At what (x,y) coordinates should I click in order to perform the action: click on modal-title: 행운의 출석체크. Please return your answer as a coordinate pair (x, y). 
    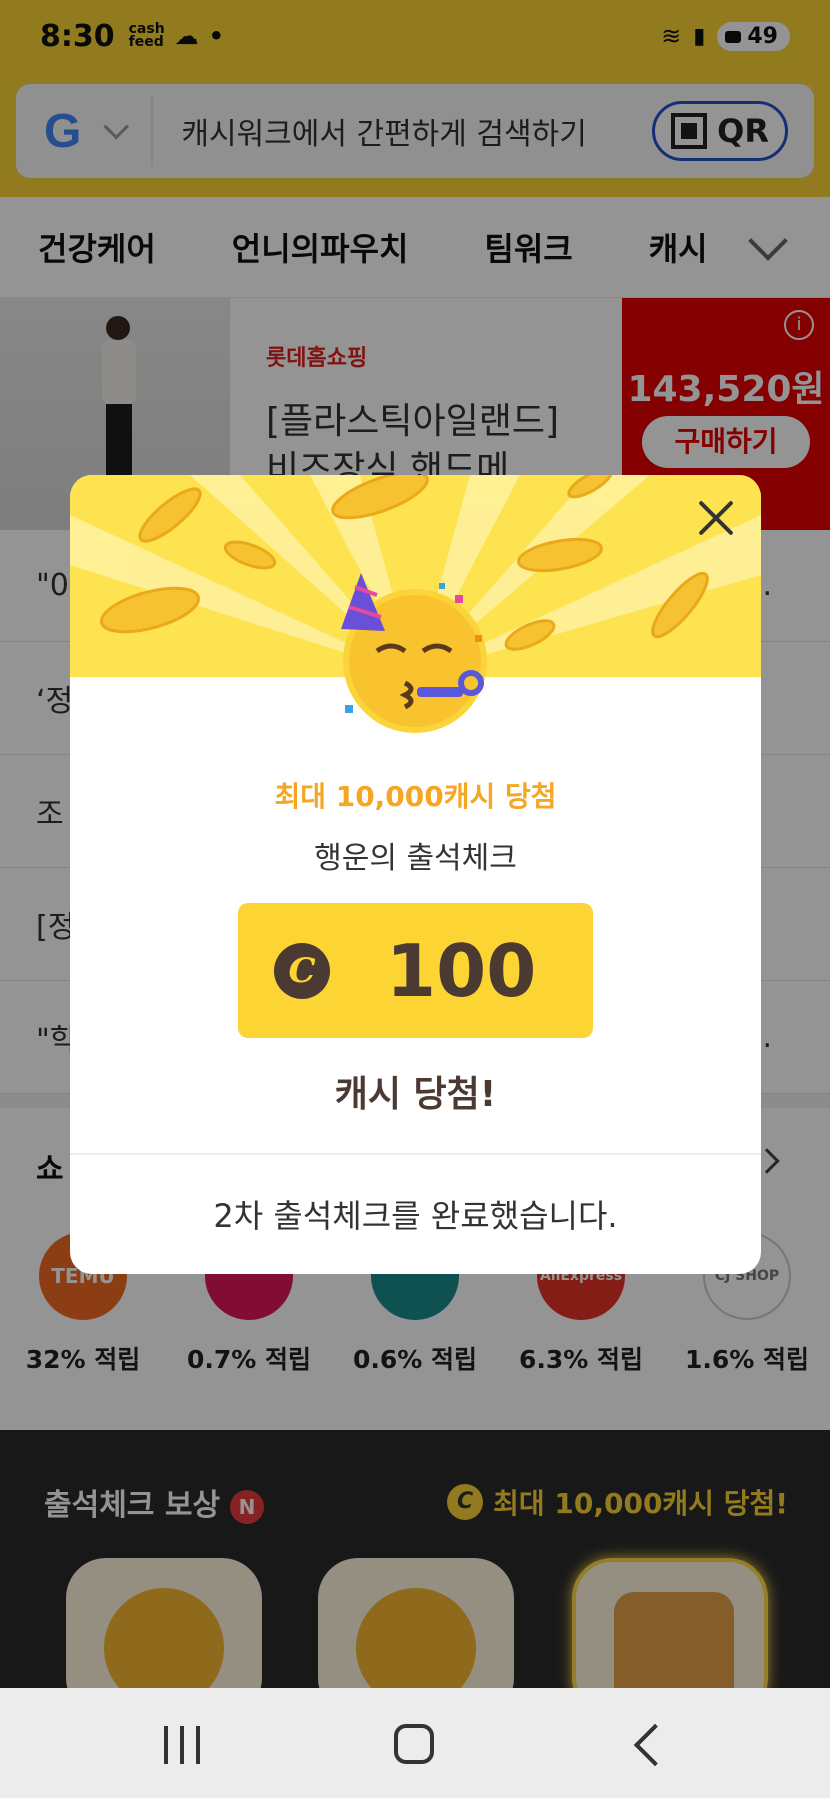
    Looking at the image, I should click on (415, 858).